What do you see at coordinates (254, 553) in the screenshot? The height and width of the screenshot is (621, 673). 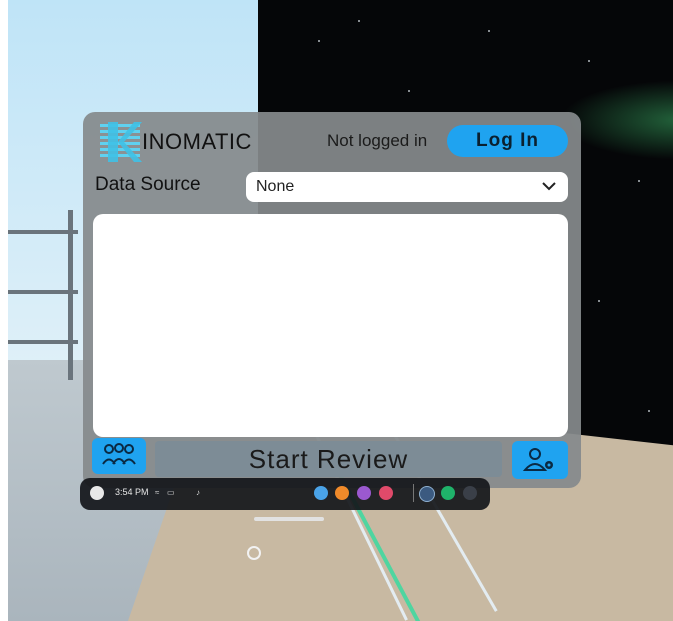 I see `home-circle-icon` at bounding box center [254, 553].